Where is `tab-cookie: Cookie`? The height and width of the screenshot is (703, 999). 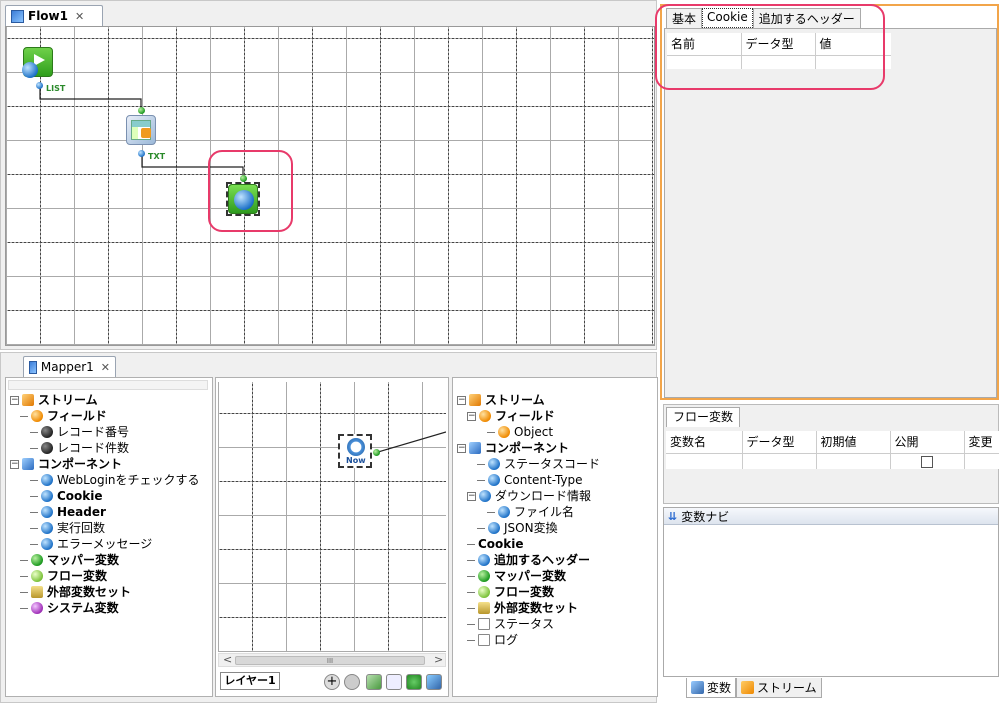 tab-cookie: Cookie is located at coordinates (727, 18).